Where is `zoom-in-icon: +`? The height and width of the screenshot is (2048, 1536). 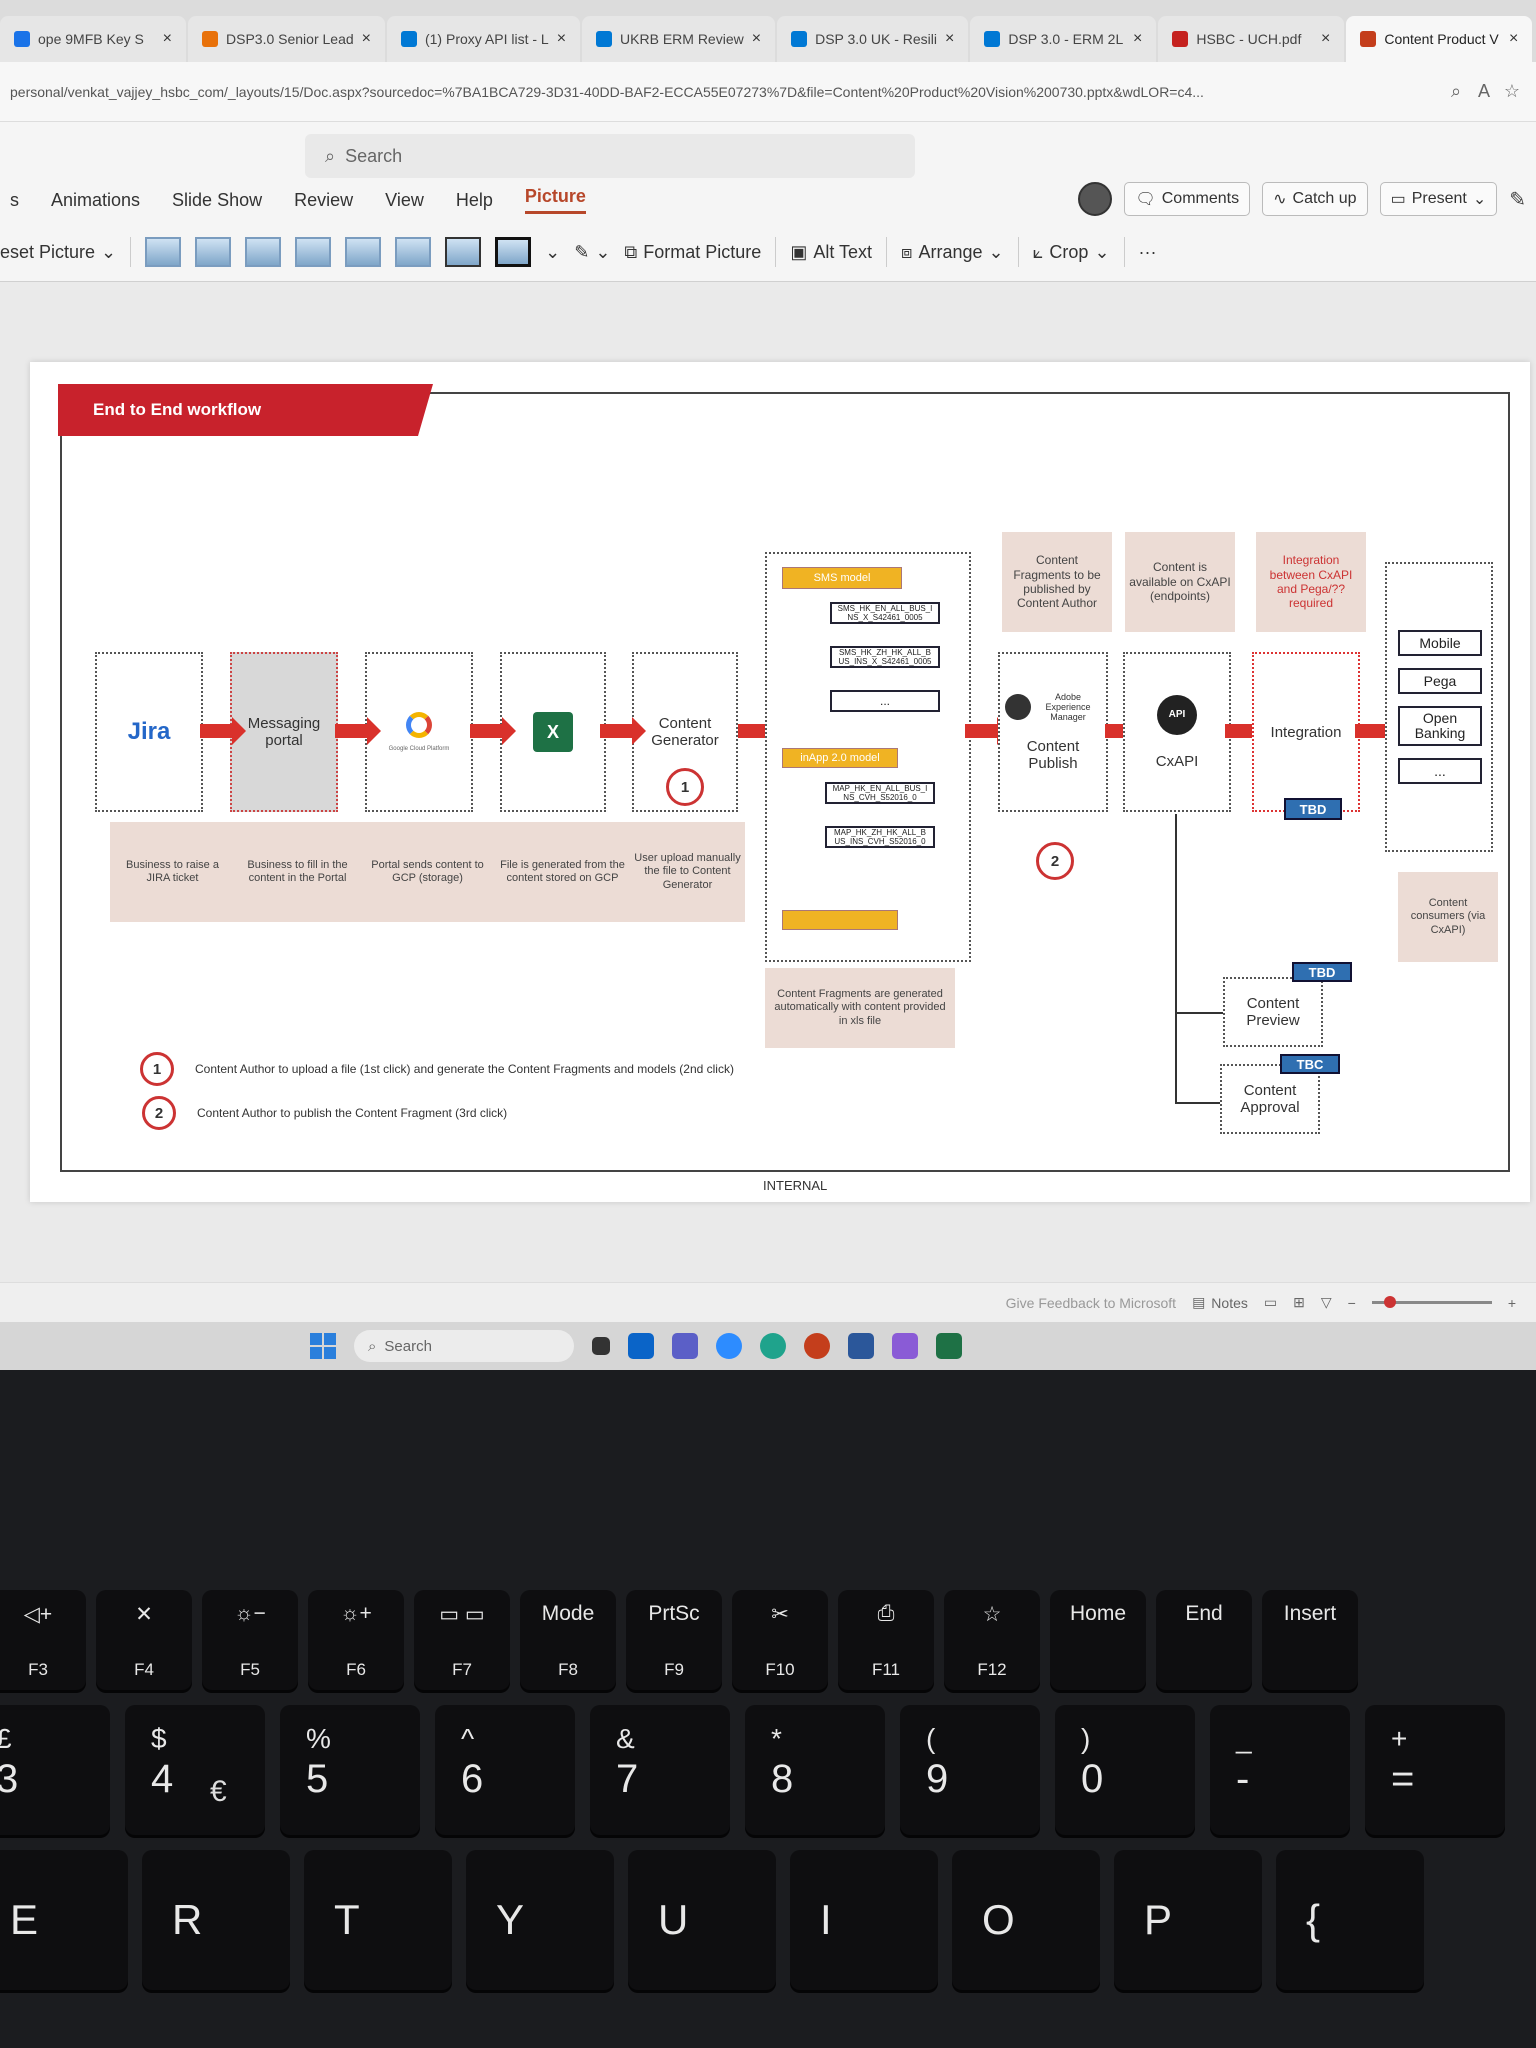
zoom-in-icon: + is located at coordinates (1512, 1303).